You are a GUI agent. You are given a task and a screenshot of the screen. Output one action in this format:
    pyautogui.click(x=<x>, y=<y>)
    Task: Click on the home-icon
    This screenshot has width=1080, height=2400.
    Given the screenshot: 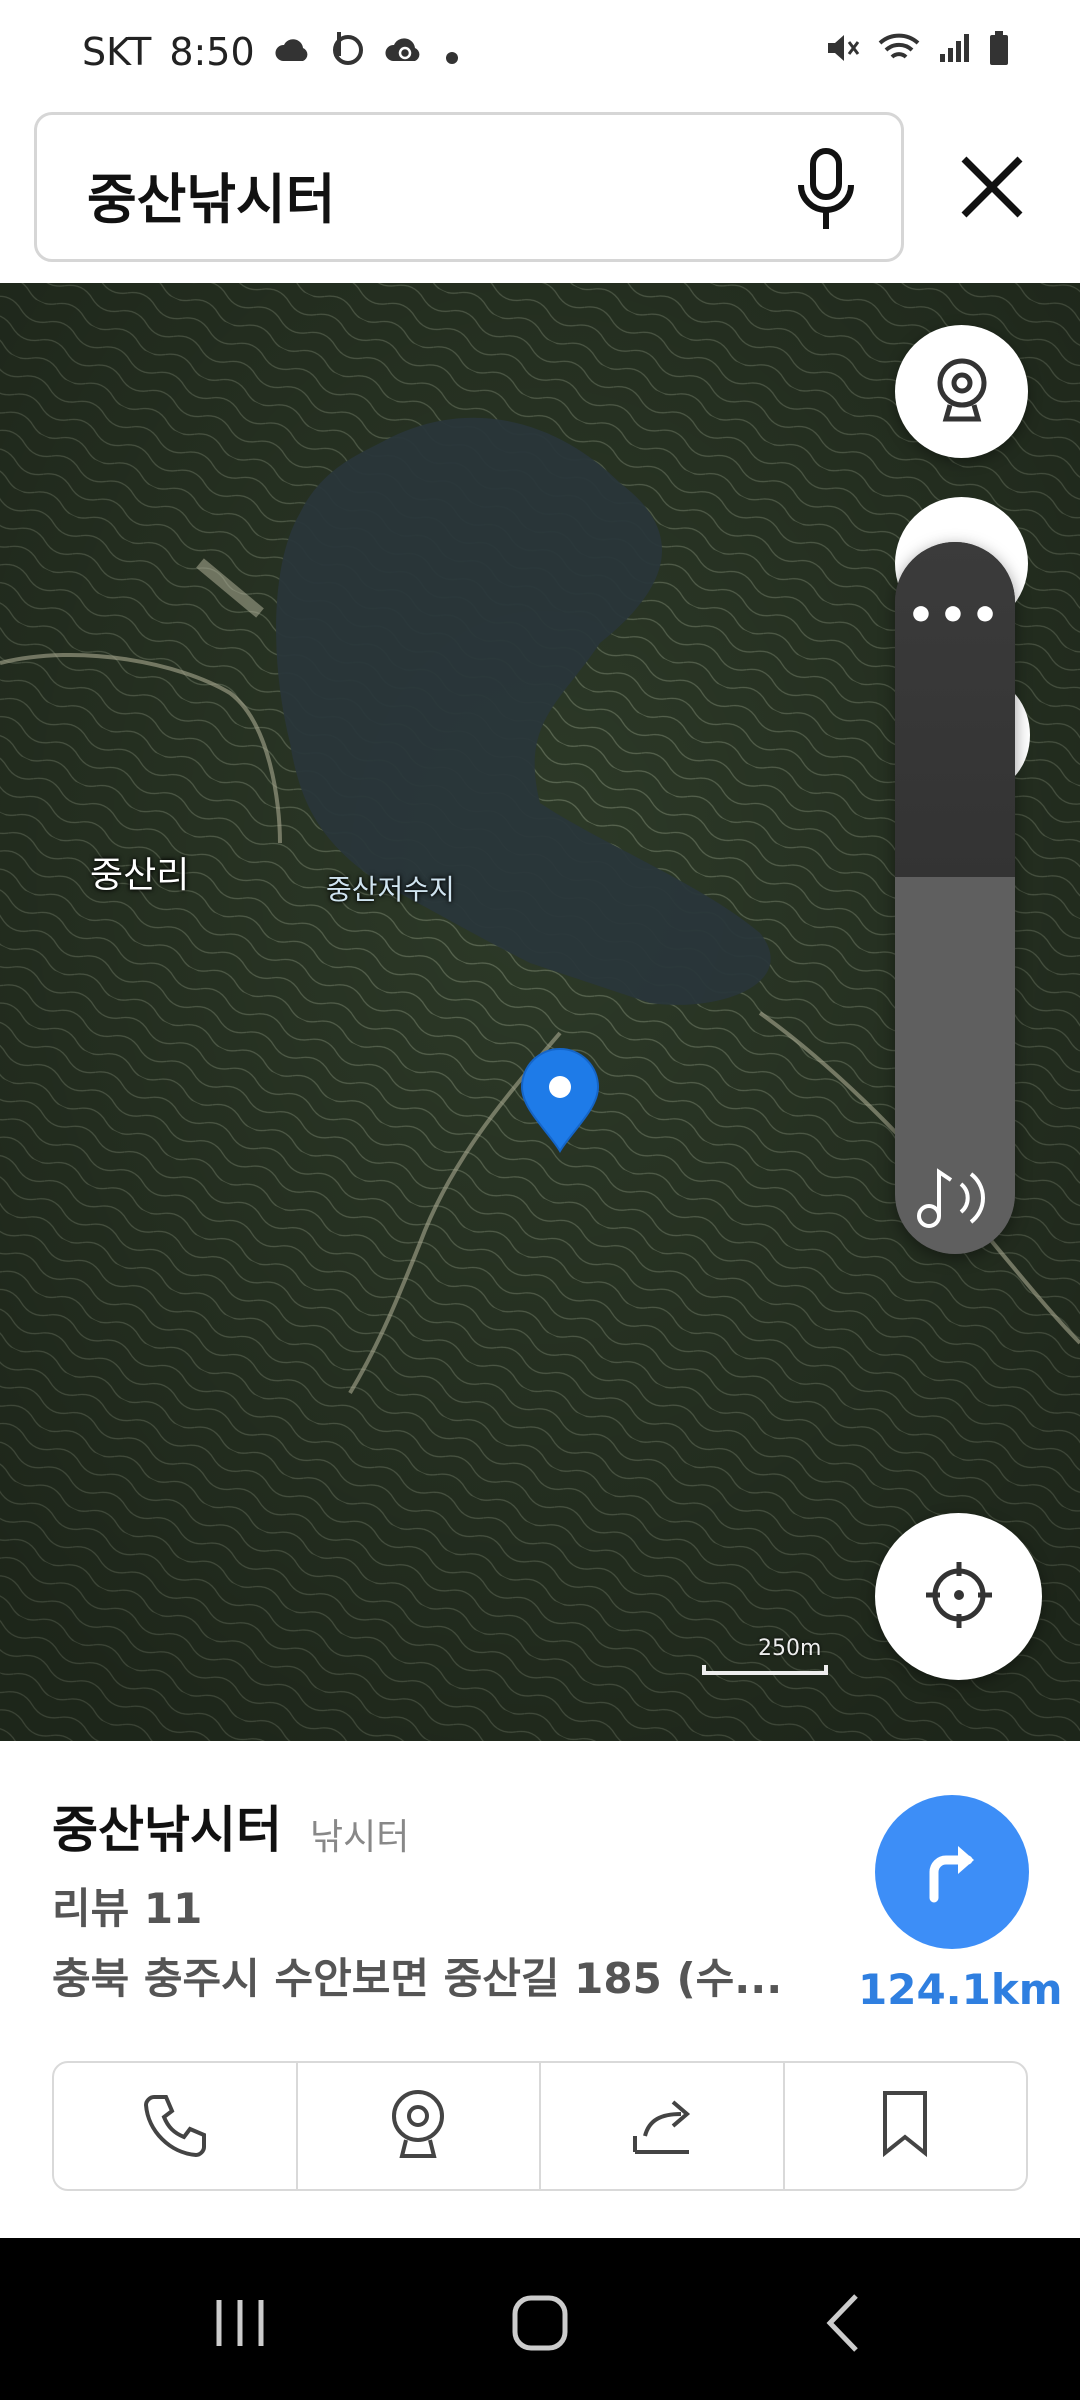 What is the action you would take?
    pyautogui.click(x=540, y=2323)
    